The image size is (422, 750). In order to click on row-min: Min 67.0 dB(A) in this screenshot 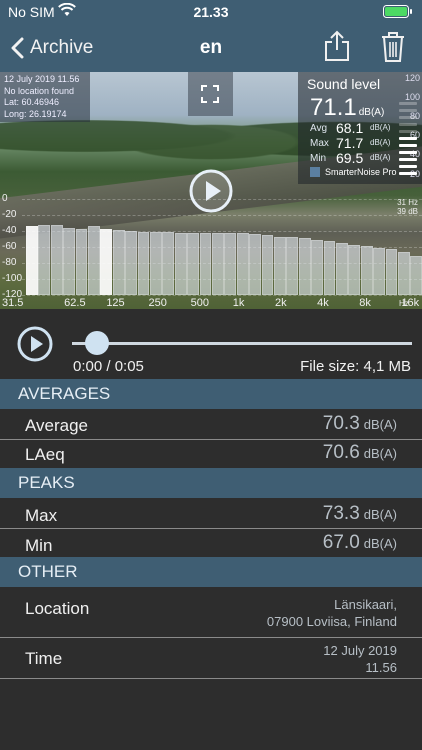, I will do `click(211, 543)`.